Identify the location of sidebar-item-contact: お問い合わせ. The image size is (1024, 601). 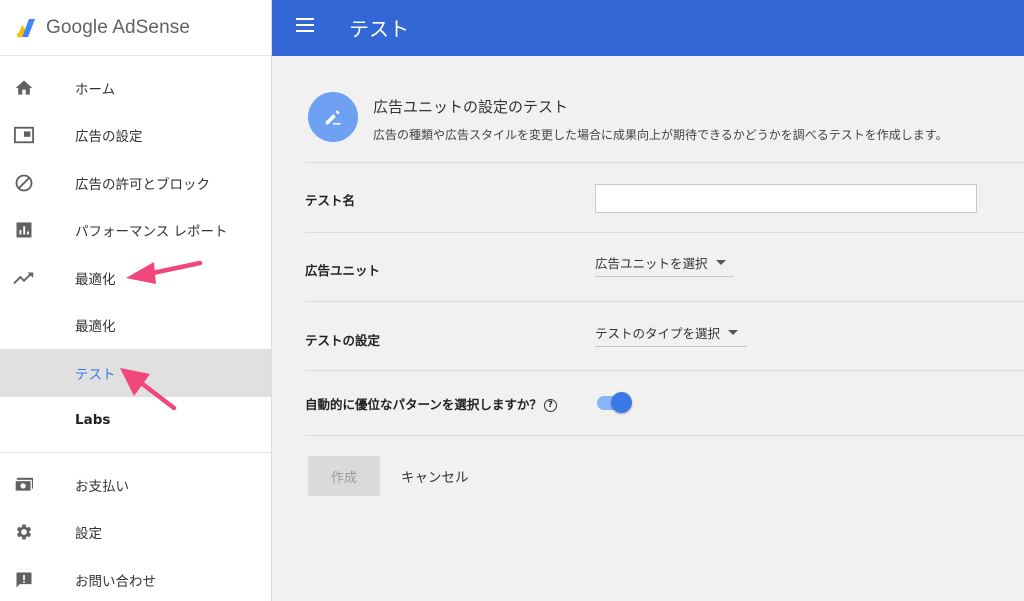
(135, 578).